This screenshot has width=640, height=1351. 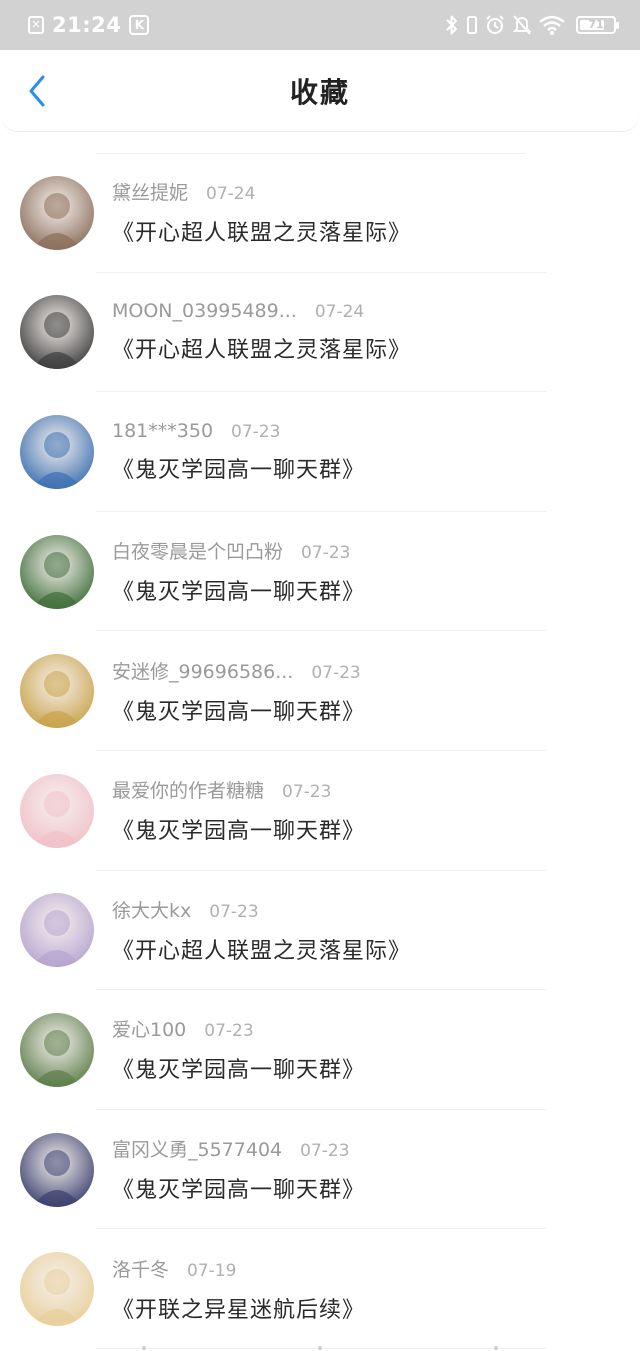 What do you see at coordinates (238, 1268) in the screenshot?
I see `item-meta: 洛千冬 07-19` at bounding box center [238, 1268].